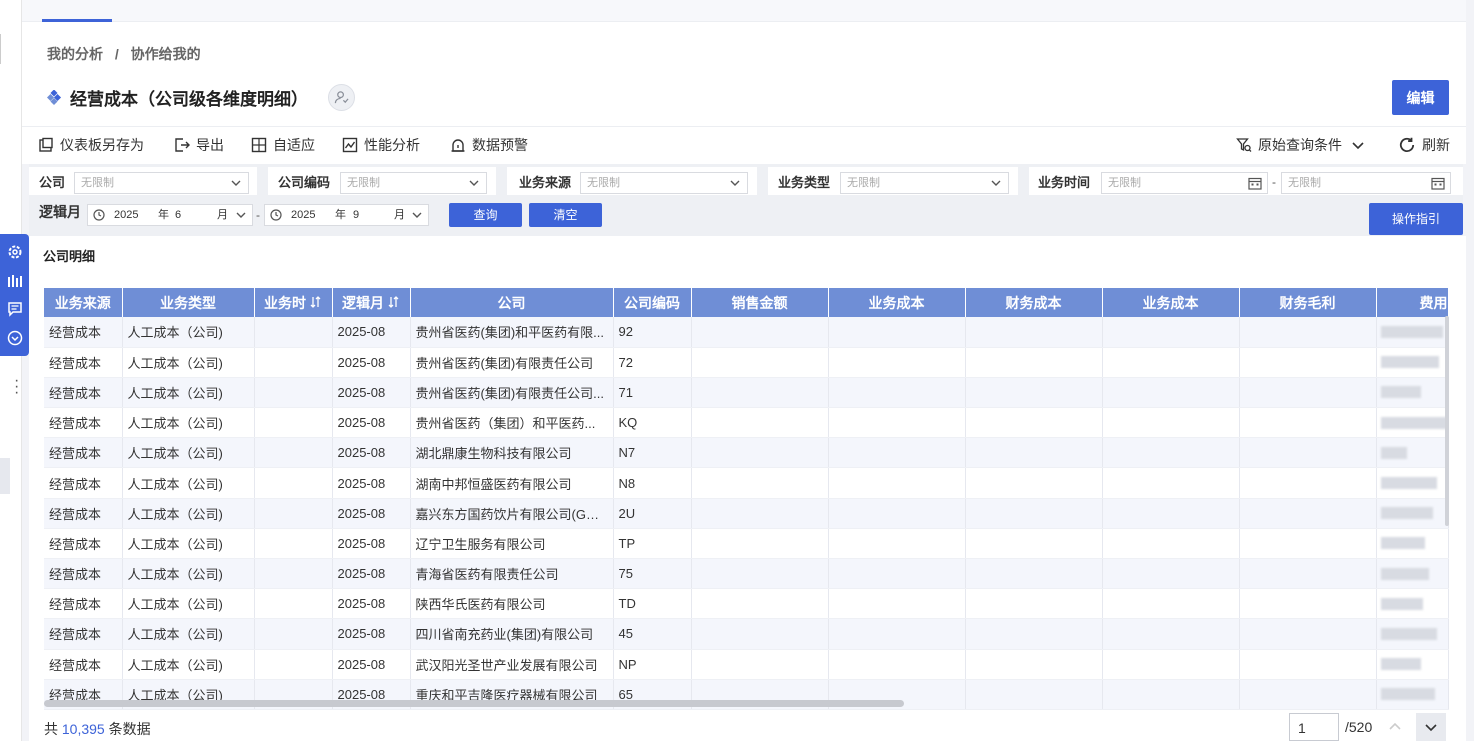 The height and width of the screenshot is (741, 1474). Describe the element at coordinates (199, 145) in the screenshot. I see `export-button: 导出` at that location.